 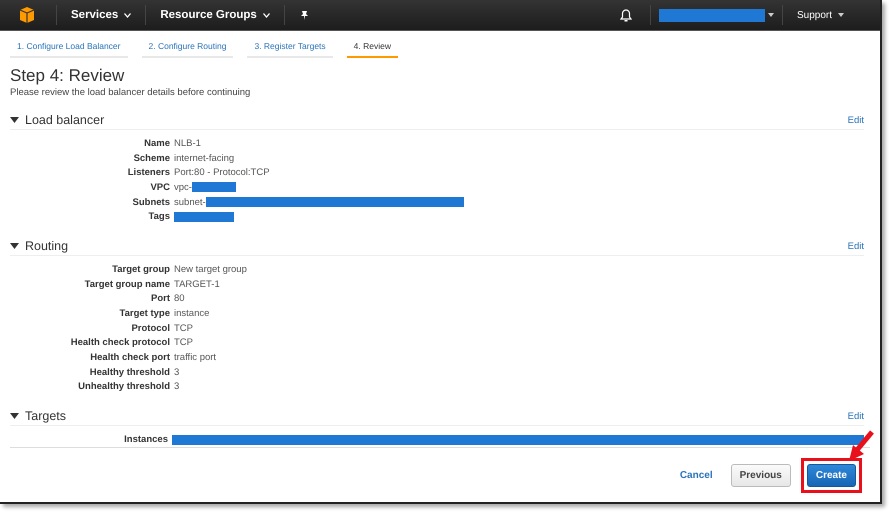 I want to click on field-value: subnet-, so click(x=190, y=202).